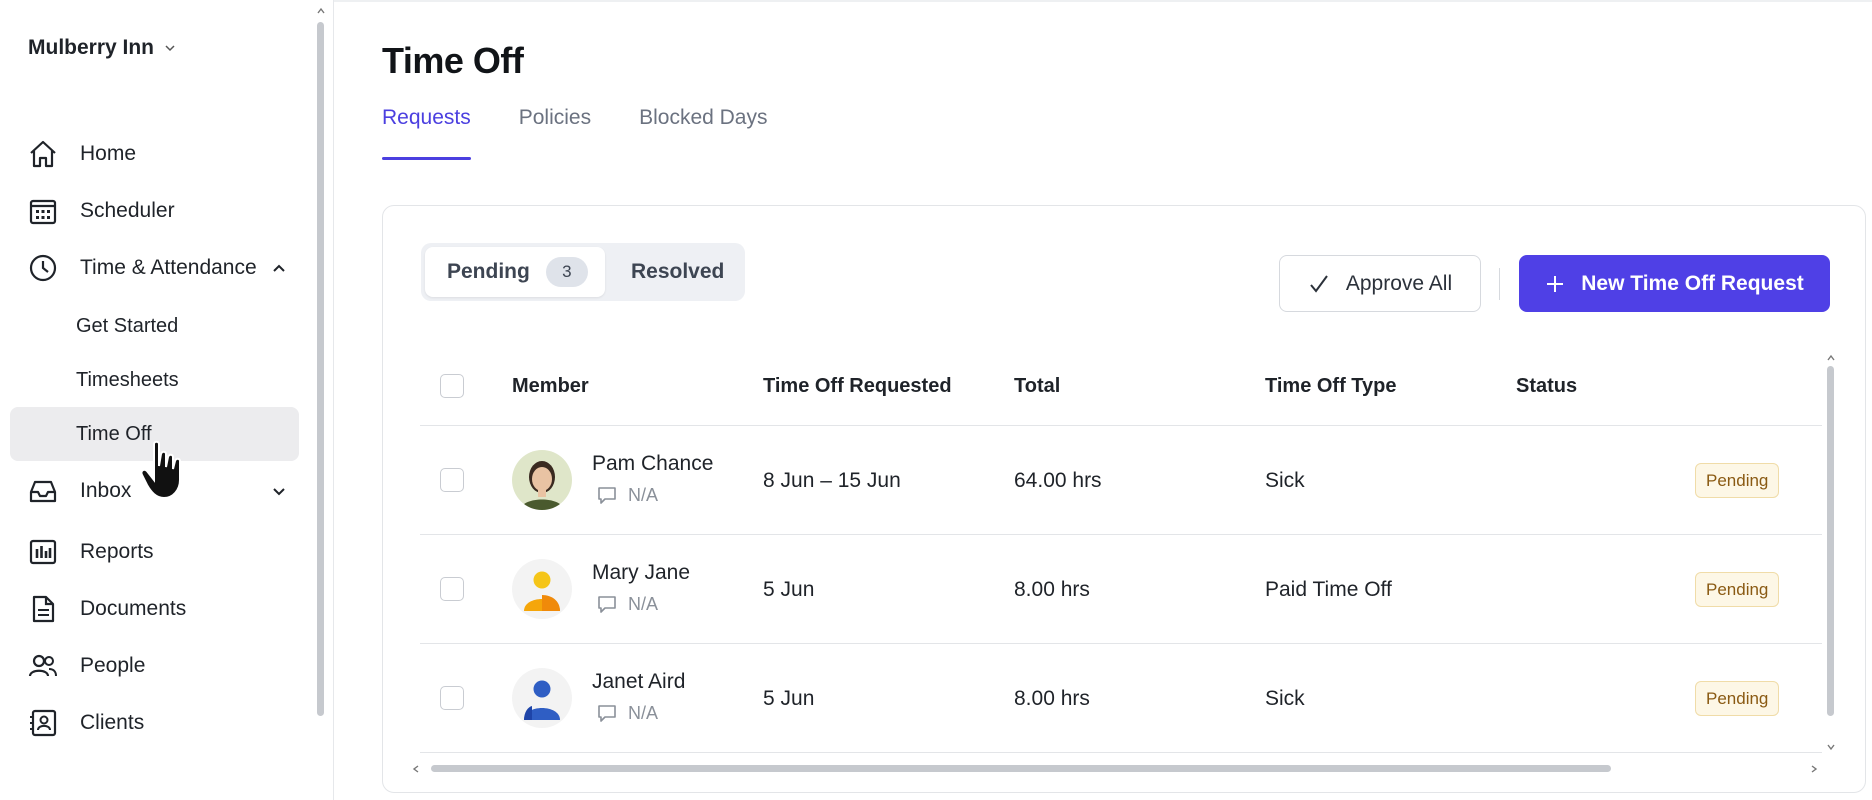 This screenshot has height=800, width=1872. Describe the element at coordinates (426, 133) in the screenshot. I see `tab-requests: Requests` at that location.